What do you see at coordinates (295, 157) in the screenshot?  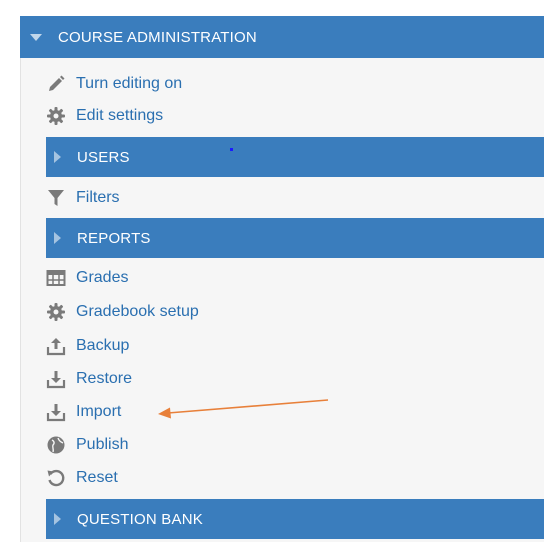 I see `users-header: USERS` at bounding box center [295, 157].